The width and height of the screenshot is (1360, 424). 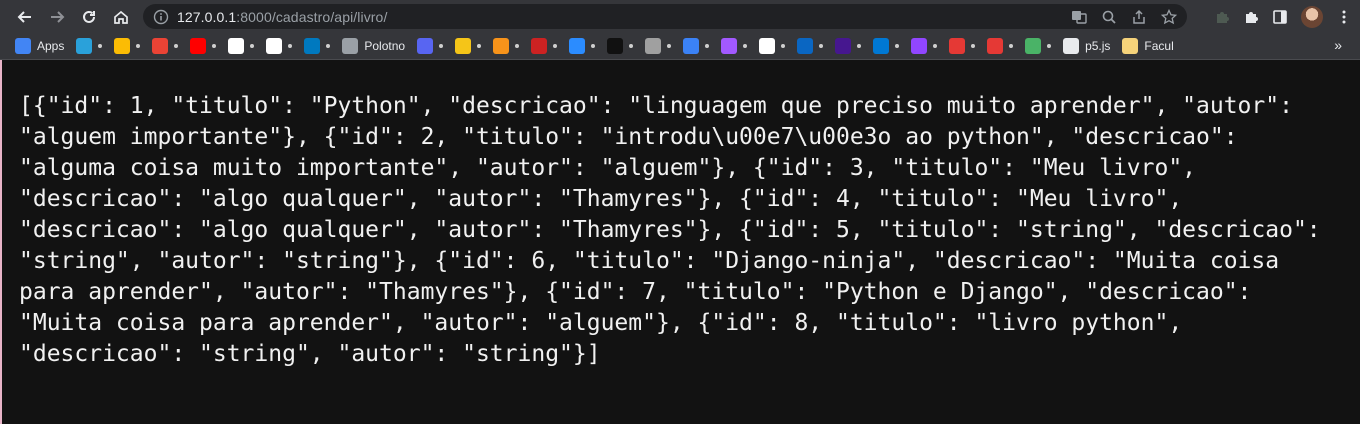 I want to click on kahoot-icon, so click(x=843, y=46).